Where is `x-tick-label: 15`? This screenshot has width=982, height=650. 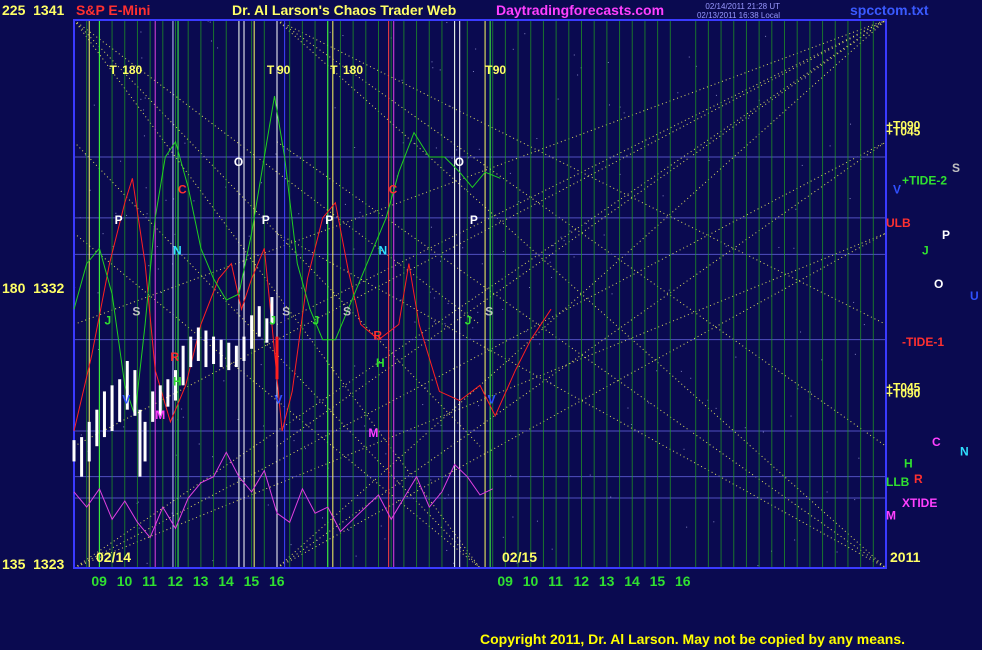
x-tick-label: 15 is located at coordinates (658, 581).